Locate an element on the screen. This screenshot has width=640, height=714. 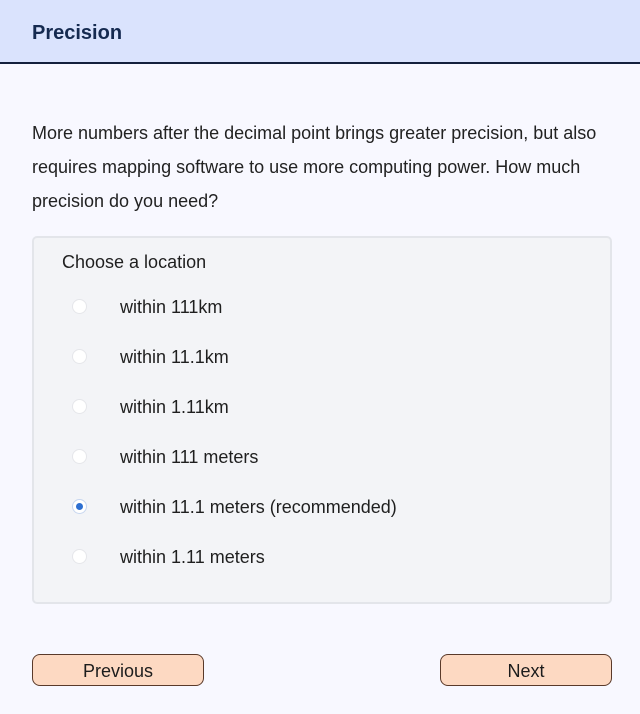
option-label: within 11.1 meters (recommended) is located at coordinates (258, 507).